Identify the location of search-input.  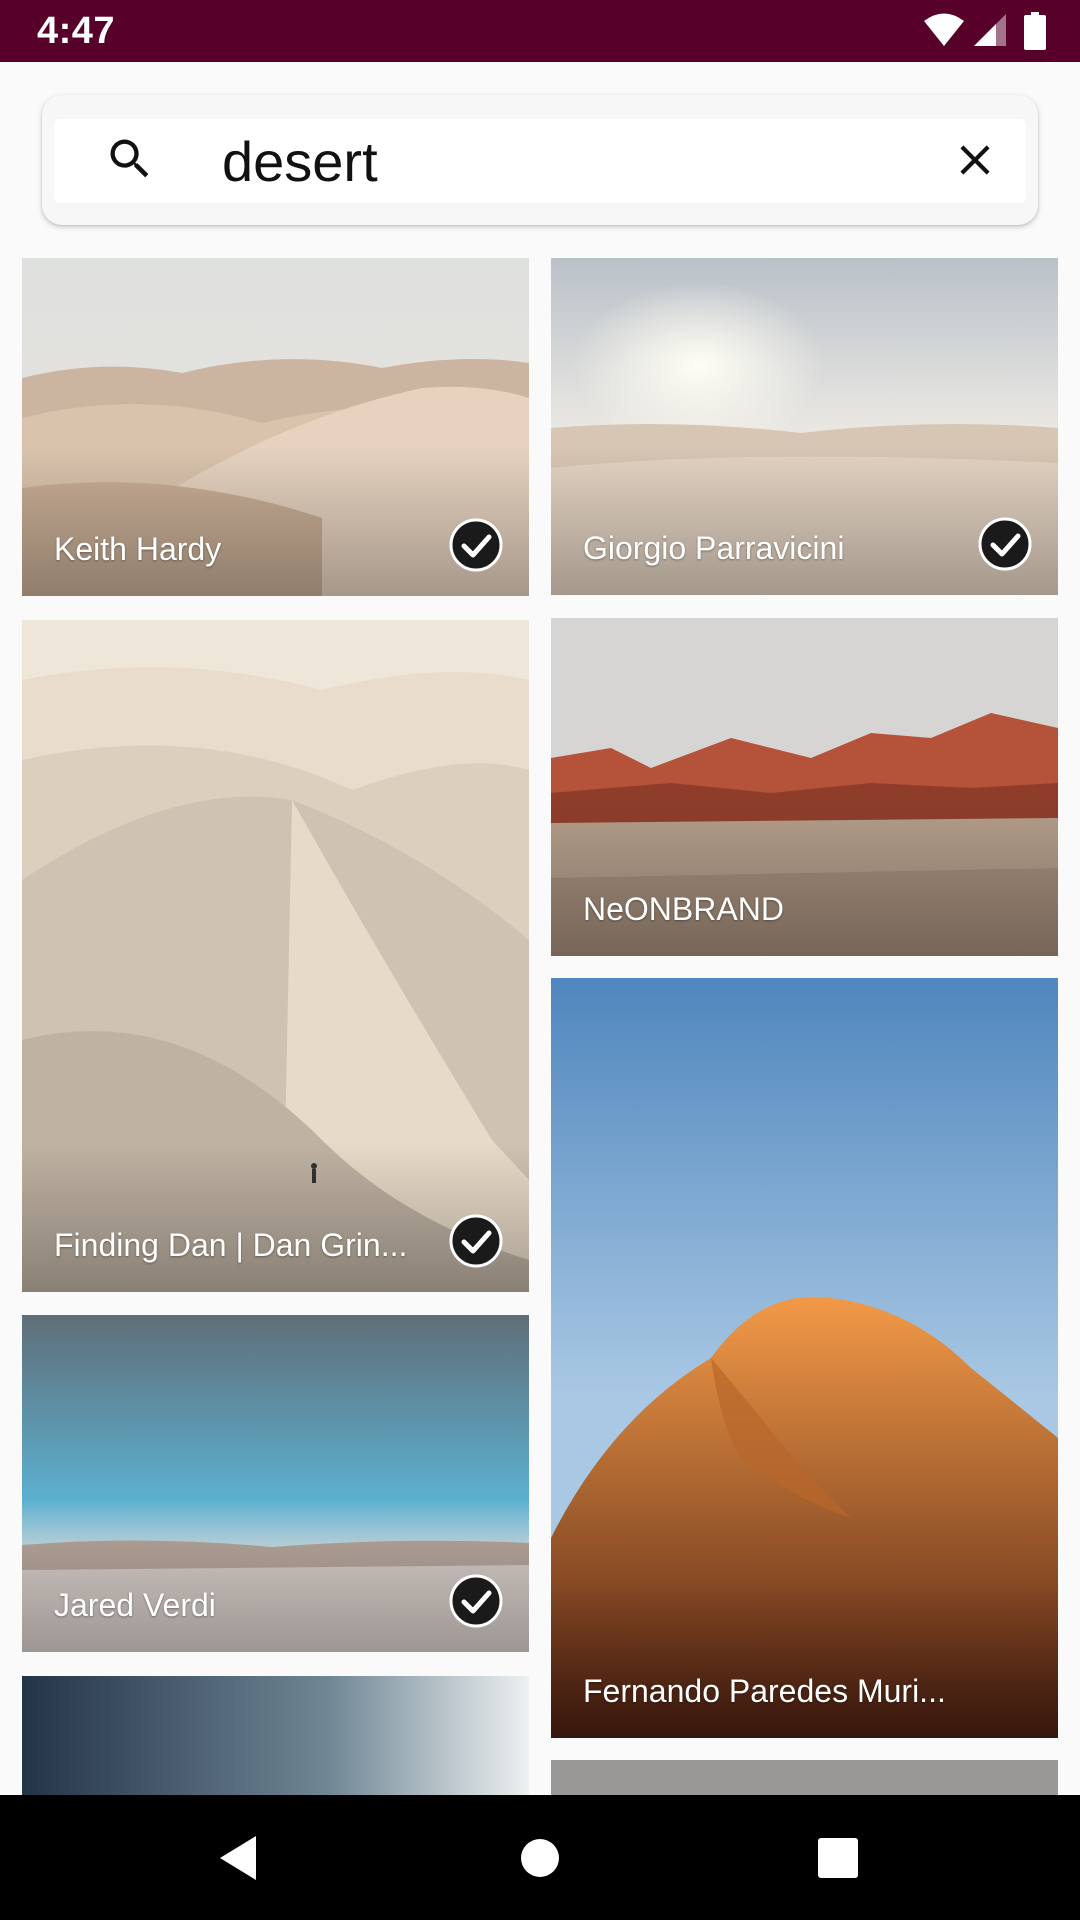
(572, 161).